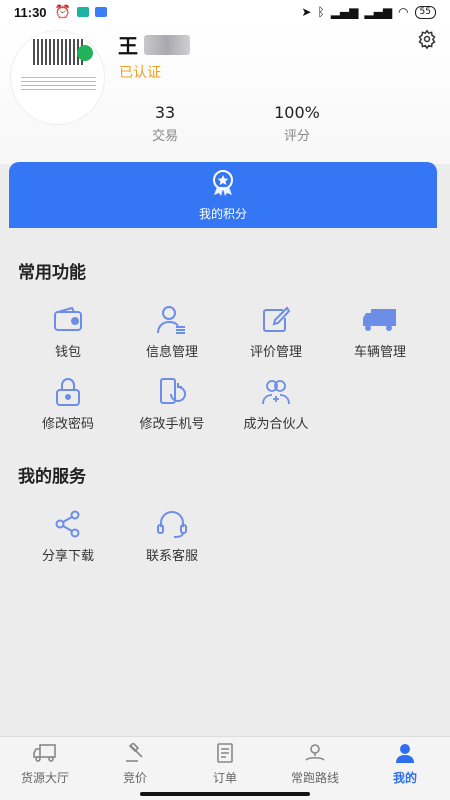 This screenshot has width=450, height=800. Describe the element at coordinates (427, 39) in the screenshot. I see `settings-gear-icon` at that location.